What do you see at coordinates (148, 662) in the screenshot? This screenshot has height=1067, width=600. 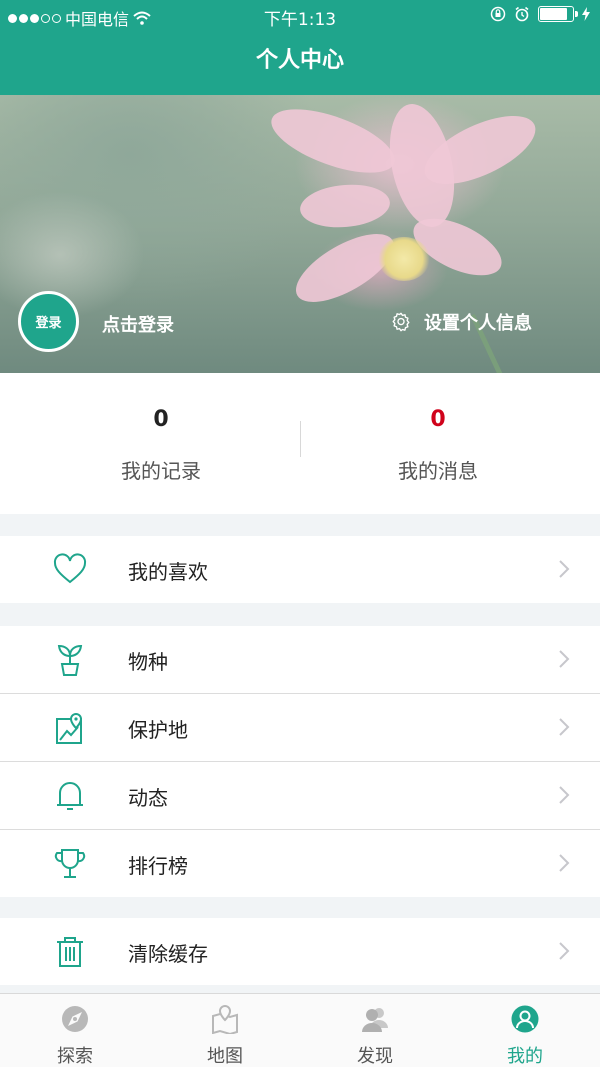 I see `menu-label-species: 物种` at bounding box center [148, 662].